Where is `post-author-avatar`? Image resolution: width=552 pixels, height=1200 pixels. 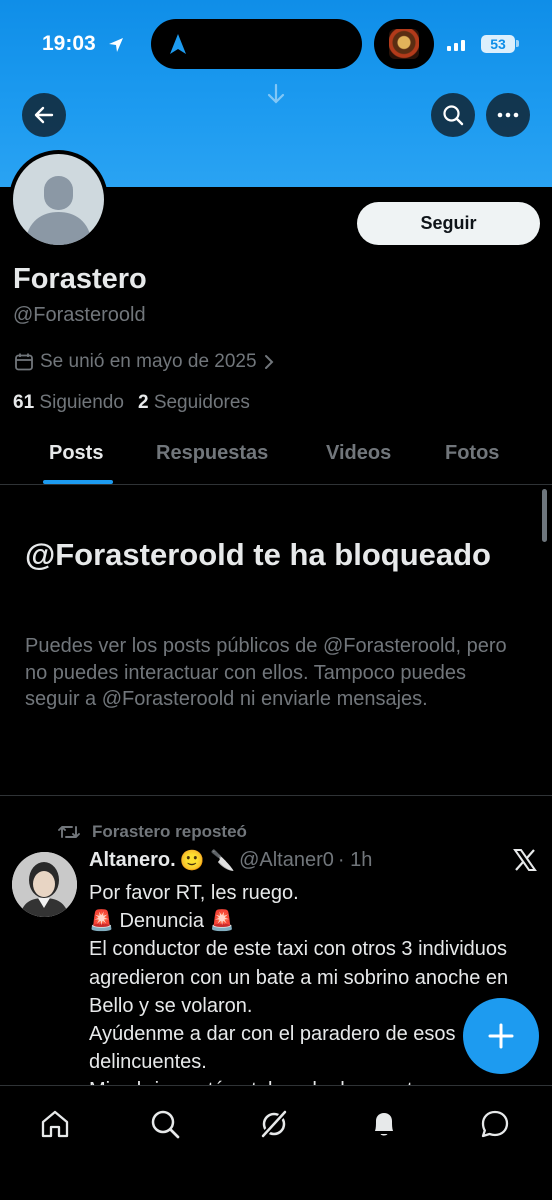 post-author-avatar is located at coordinates (44, 884).